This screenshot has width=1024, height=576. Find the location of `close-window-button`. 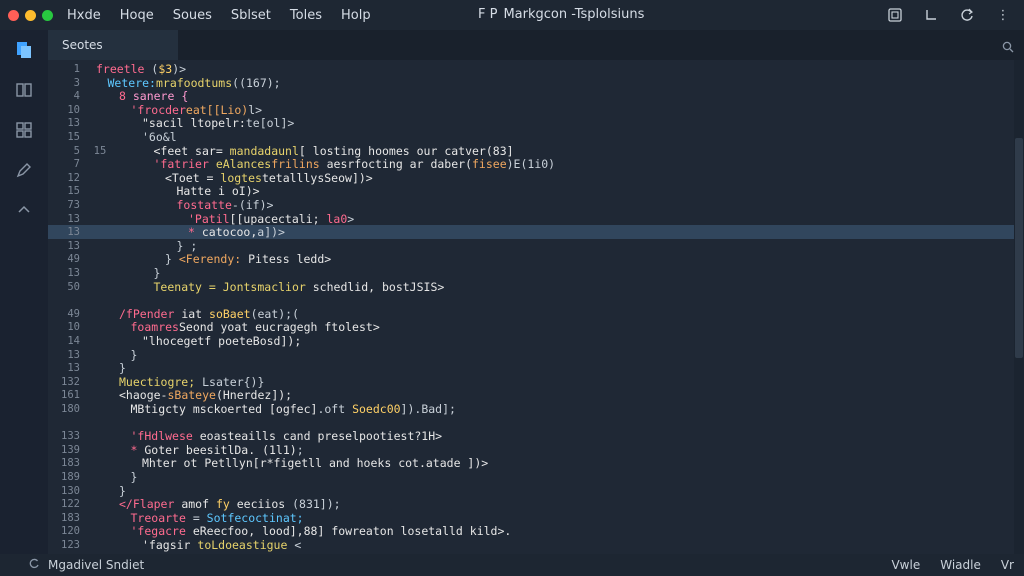

close-window-button is located at coordinates (13, 15).